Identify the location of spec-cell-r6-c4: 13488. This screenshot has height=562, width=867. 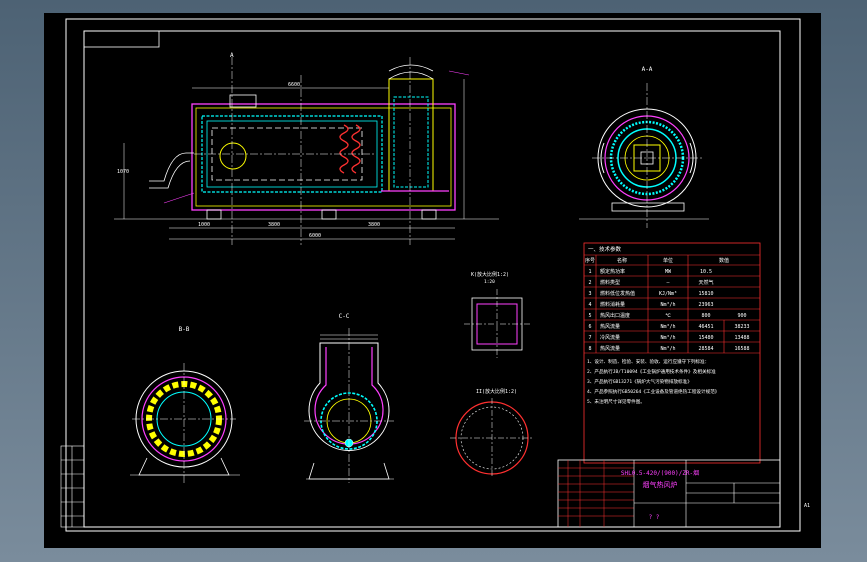
(741, 338).